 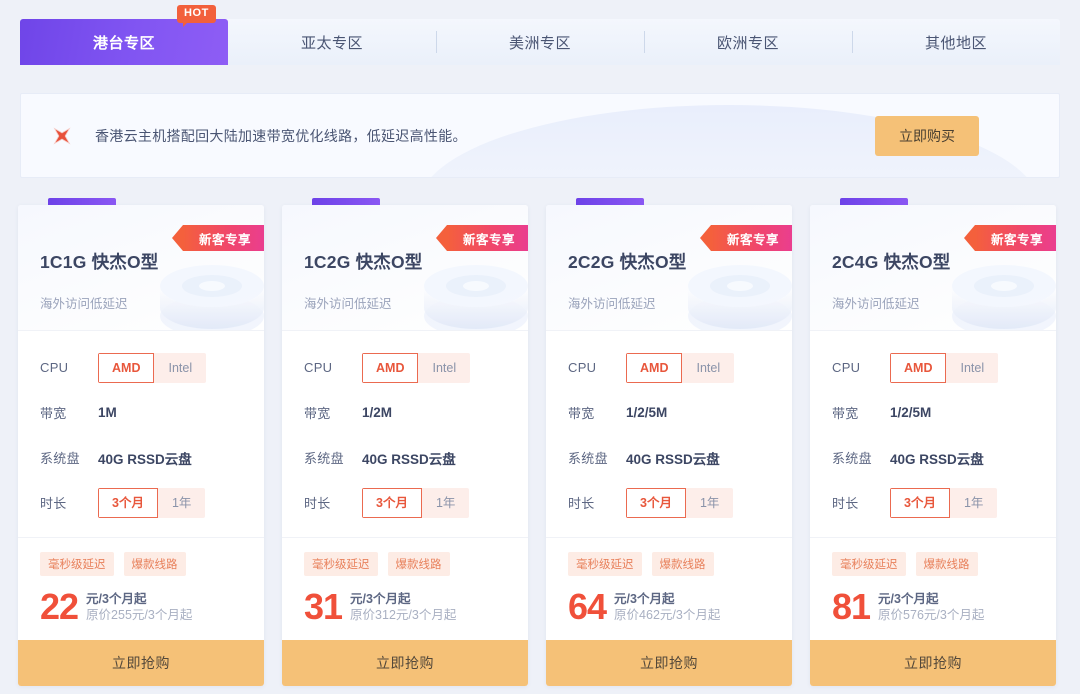 What do you see at coordinates (669, 606) in the screenshot?
I see `price-line: 64 元/3个月起 原价462元/3个月起` at bounding box center [669, 606].